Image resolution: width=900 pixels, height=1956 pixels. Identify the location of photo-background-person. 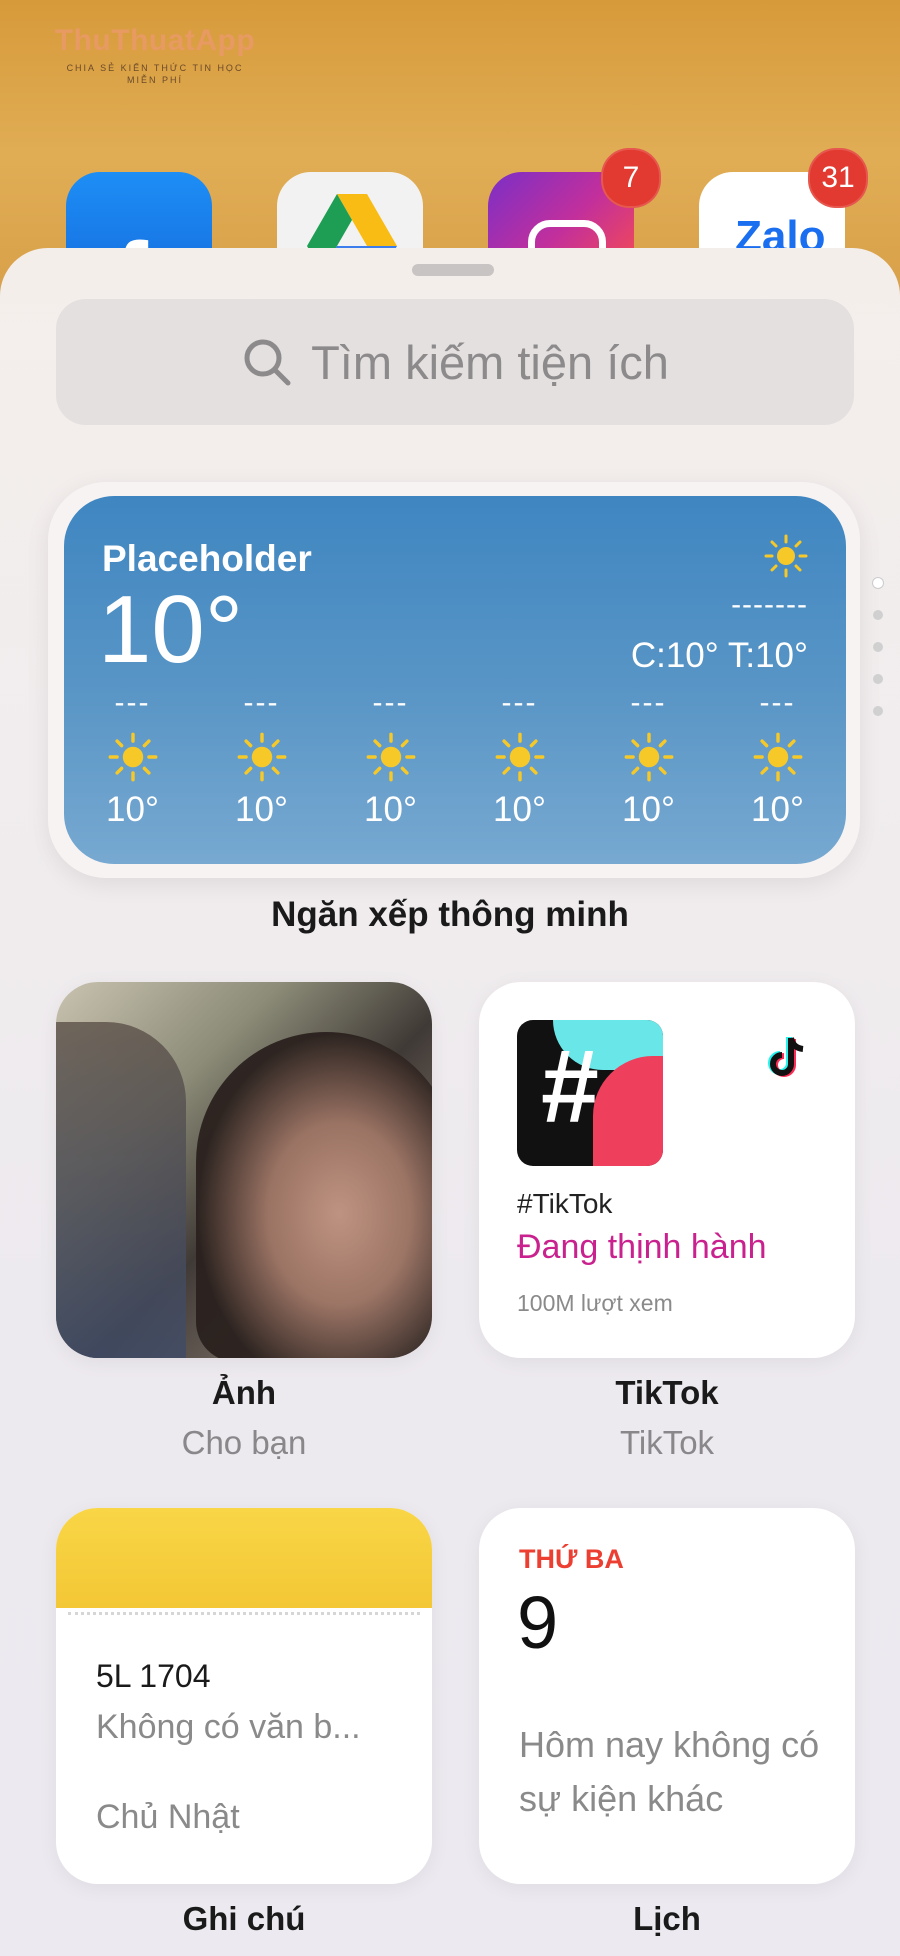
(121, 1190).